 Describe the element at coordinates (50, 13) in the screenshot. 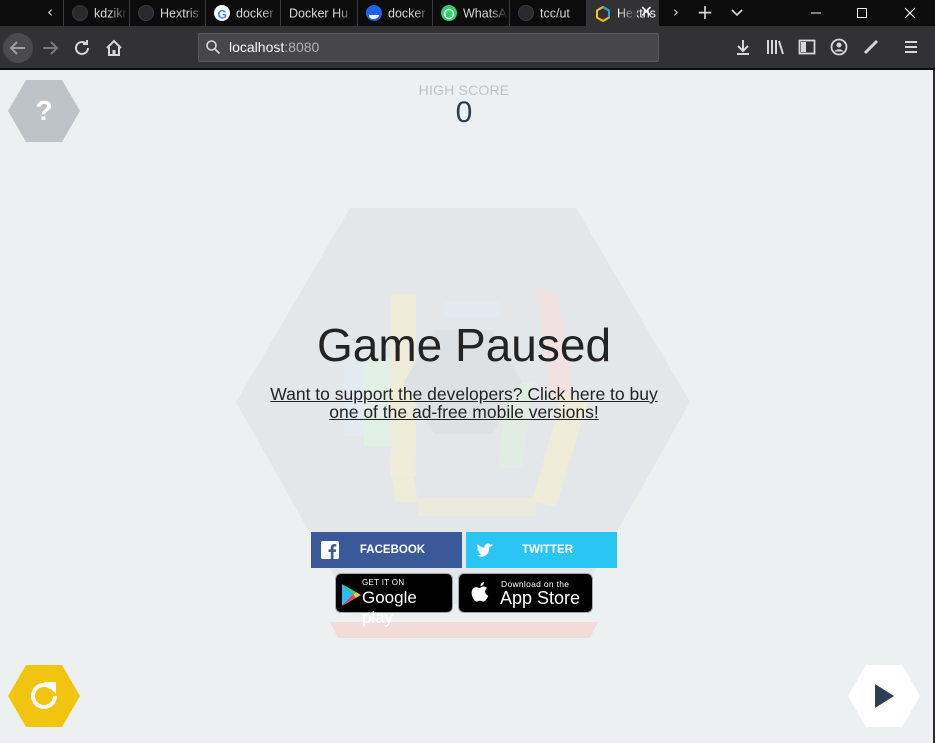

I see `scroll-tabs-left-button: ‹` at that location.